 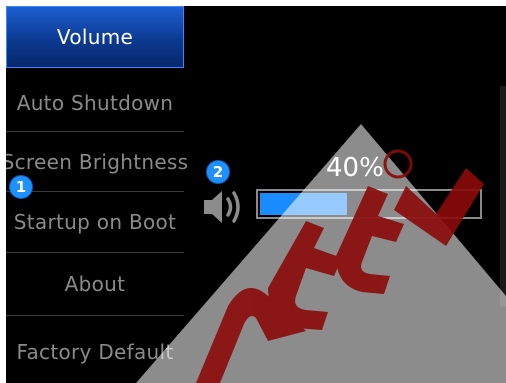 What do you see at coordinates (95, 222) in the screenshot?
I see `menu-item-startup-on-boot: Startup on Boot` at bounding box center [95, 222].